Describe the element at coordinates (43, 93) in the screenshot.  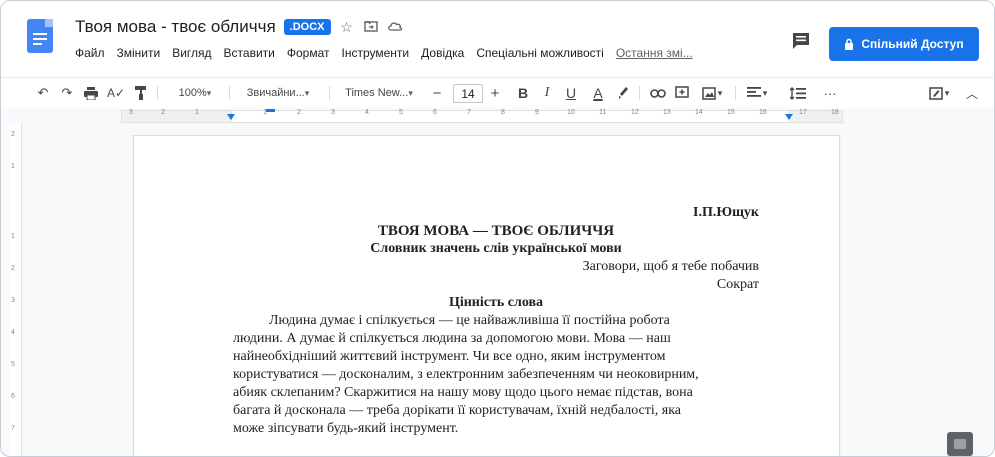
I see `undo-icon: ↶` at that location.